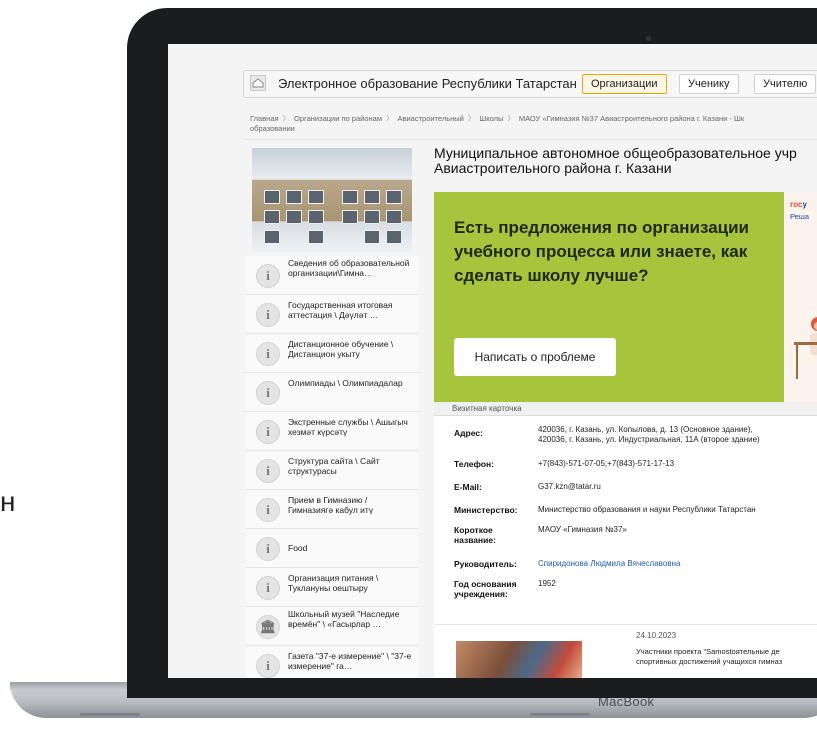  Describe the element at coordinates (473, 530) in the screenshot. I see `short-name-label: Короткое` at that location.